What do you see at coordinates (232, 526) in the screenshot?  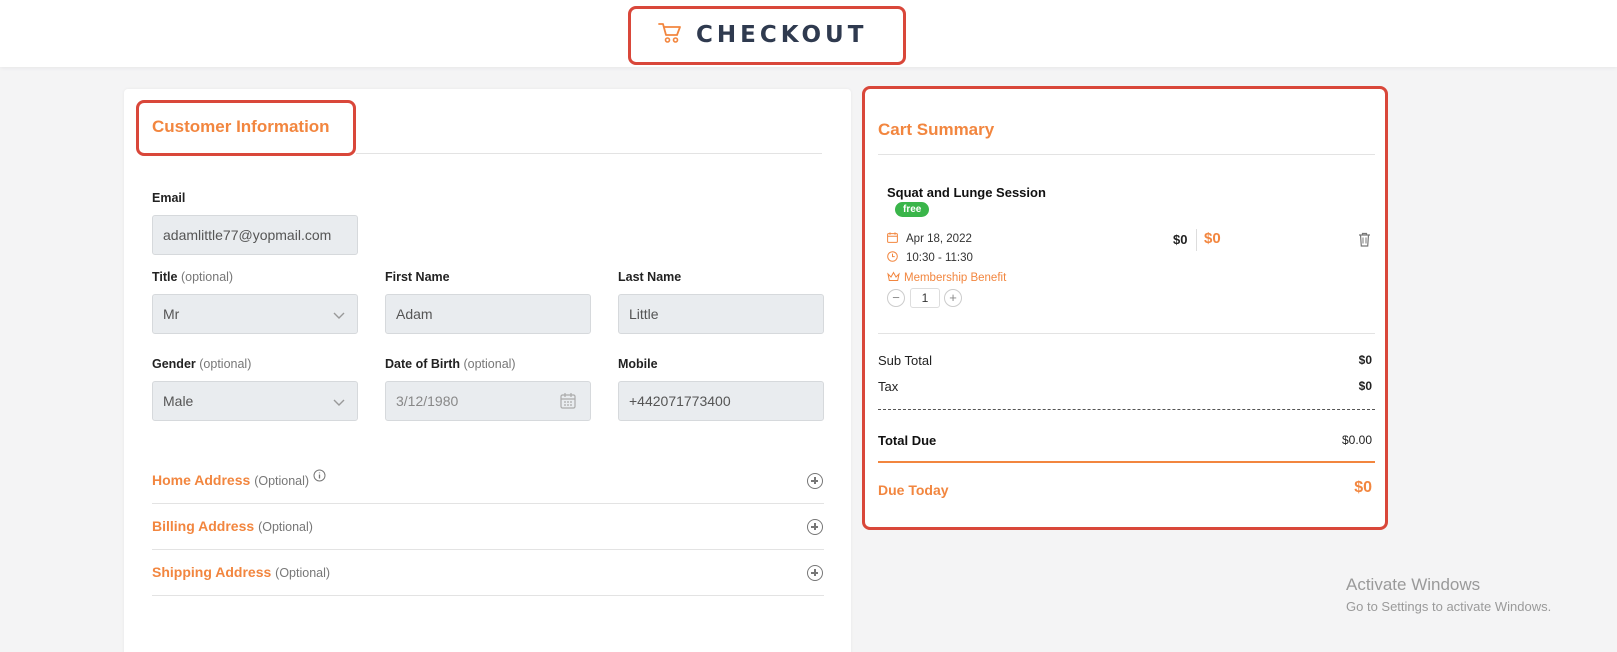 I see `billing-address-toggle: Billing Address (Optional)` at bounding box center [232, 526].